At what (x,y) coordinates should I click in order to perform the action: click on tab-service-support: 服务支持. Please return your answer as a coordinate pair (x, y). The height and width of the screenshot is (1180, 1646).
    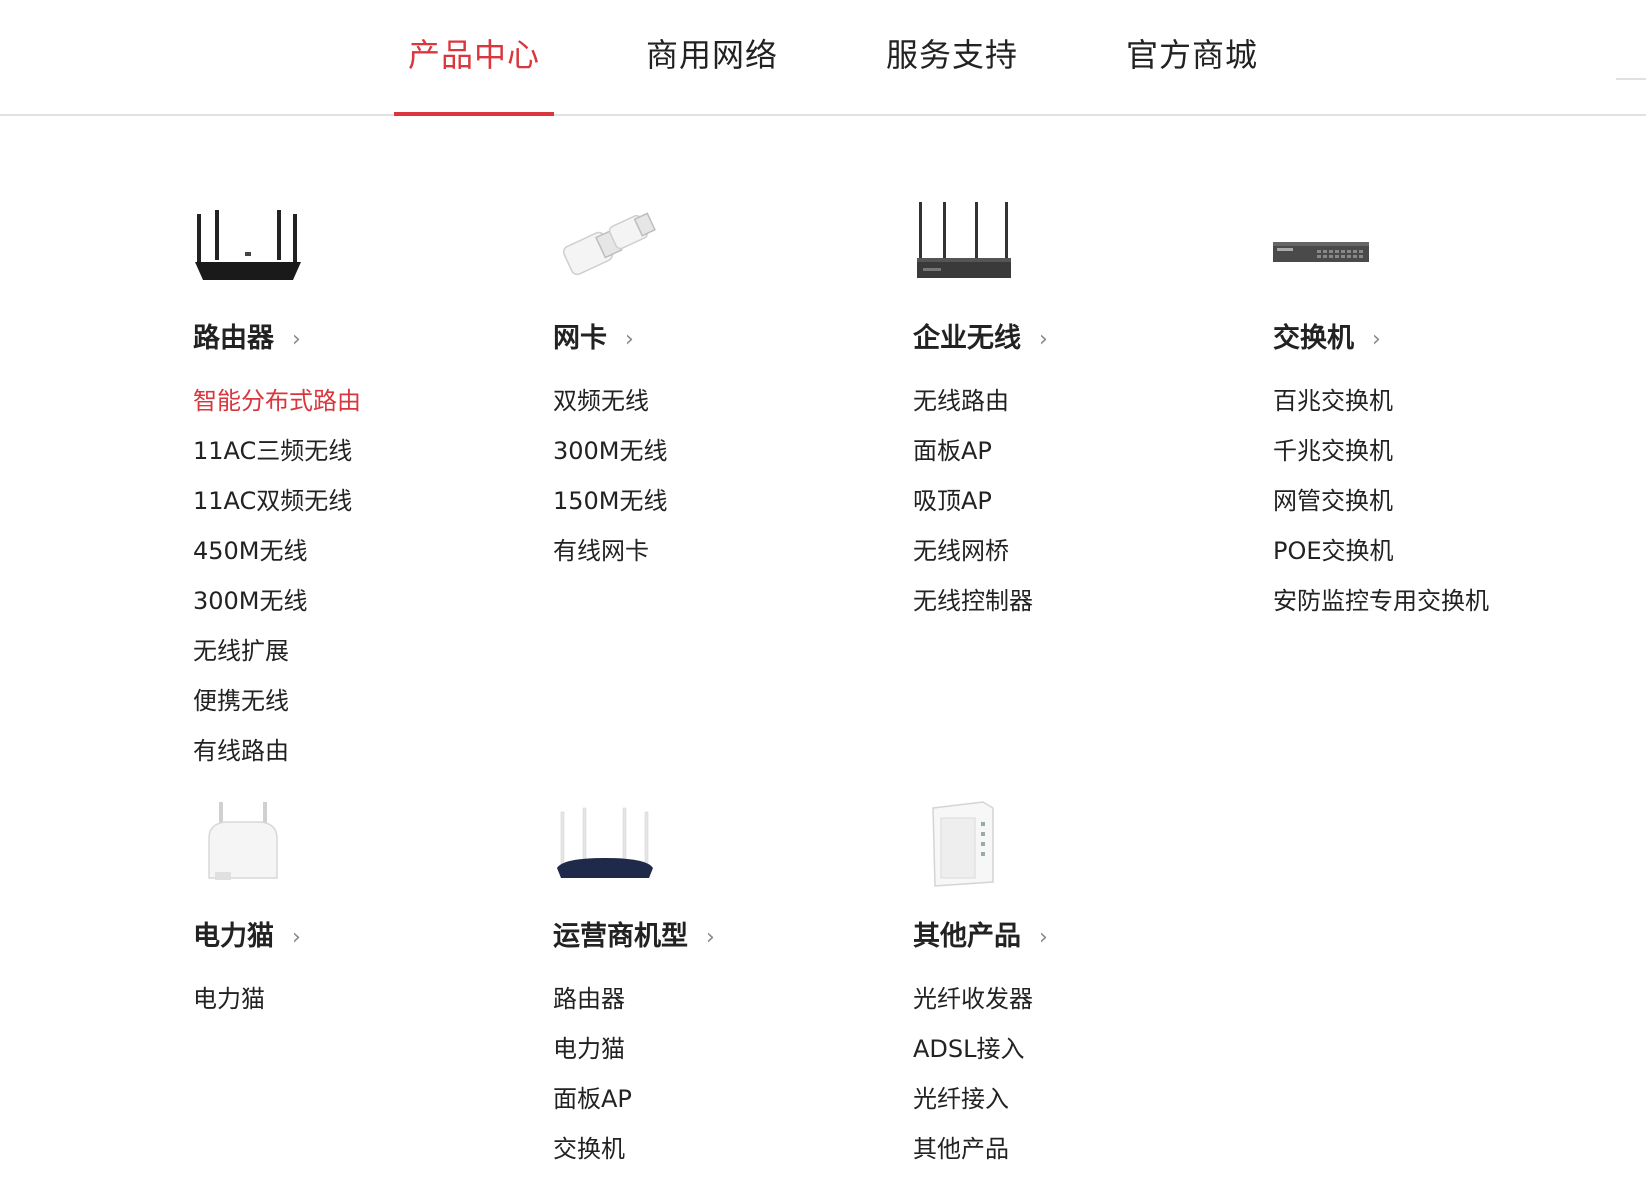
    Looking at the image, I should click on (952, 73).